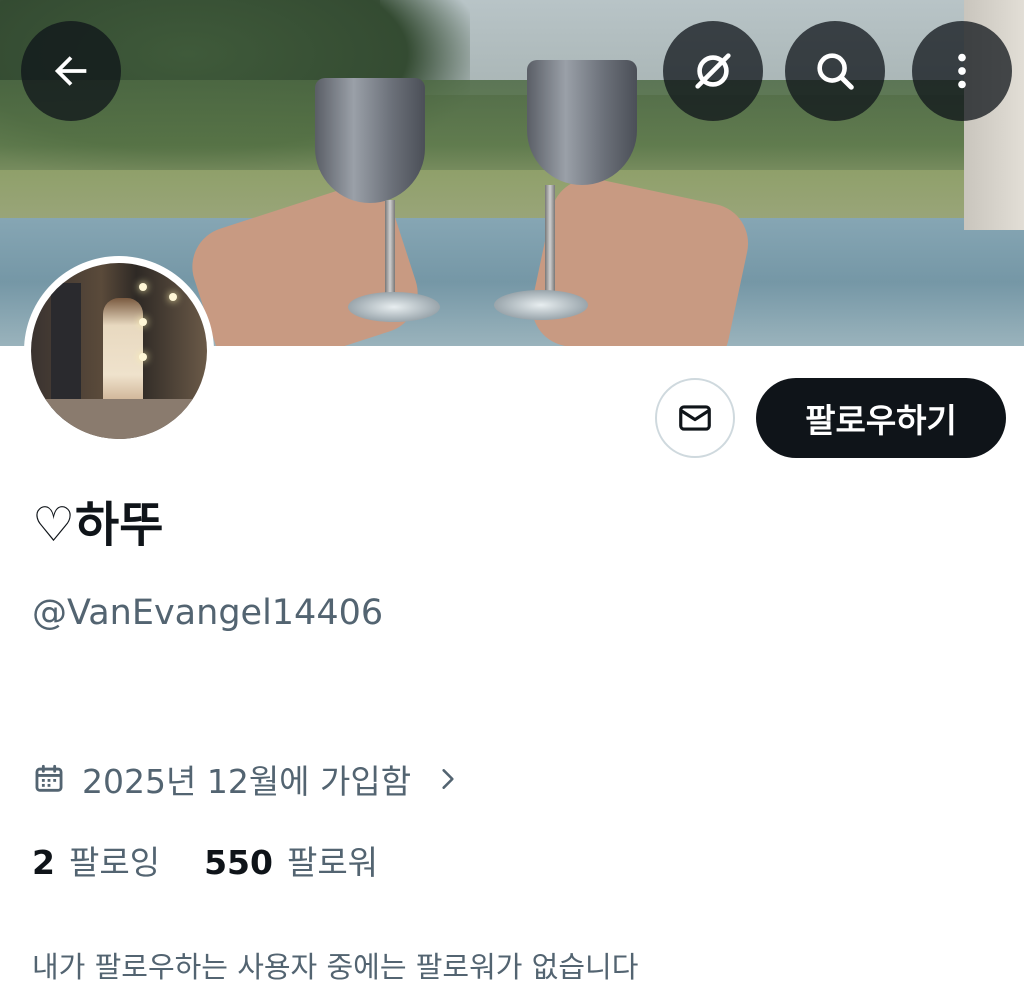  I want to click on following-label: 팔로잉, so click(114, 862).